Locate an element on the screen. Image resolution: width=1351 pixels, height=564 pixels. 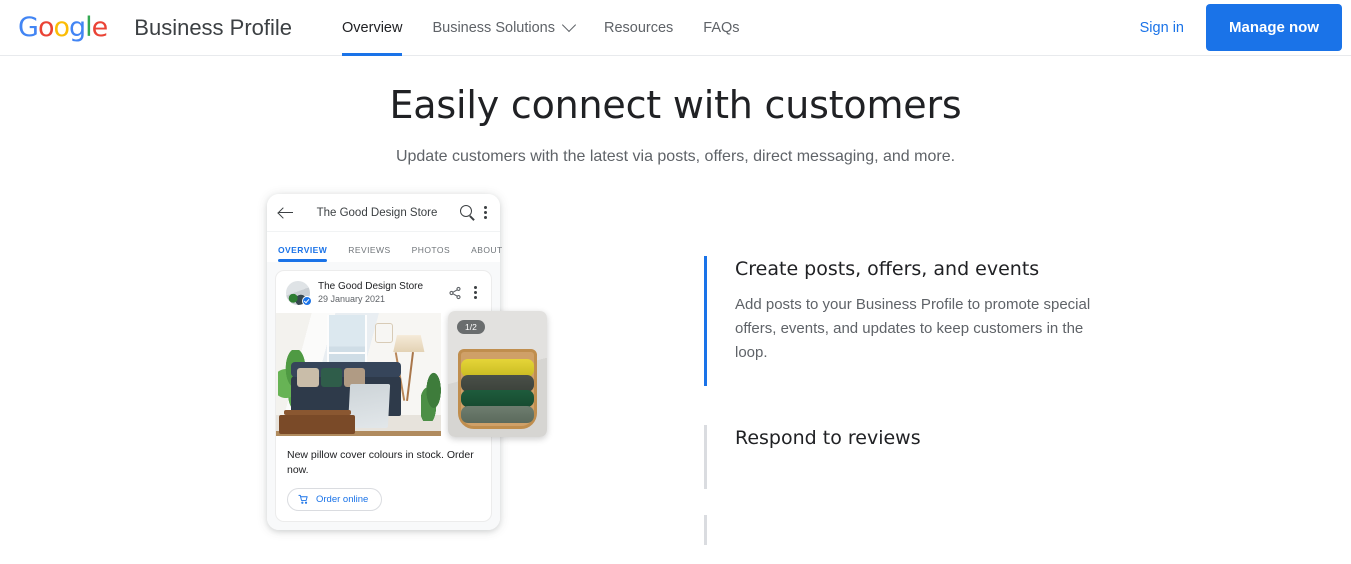
shopping-cart-icon is located at coordinates (303, 499).